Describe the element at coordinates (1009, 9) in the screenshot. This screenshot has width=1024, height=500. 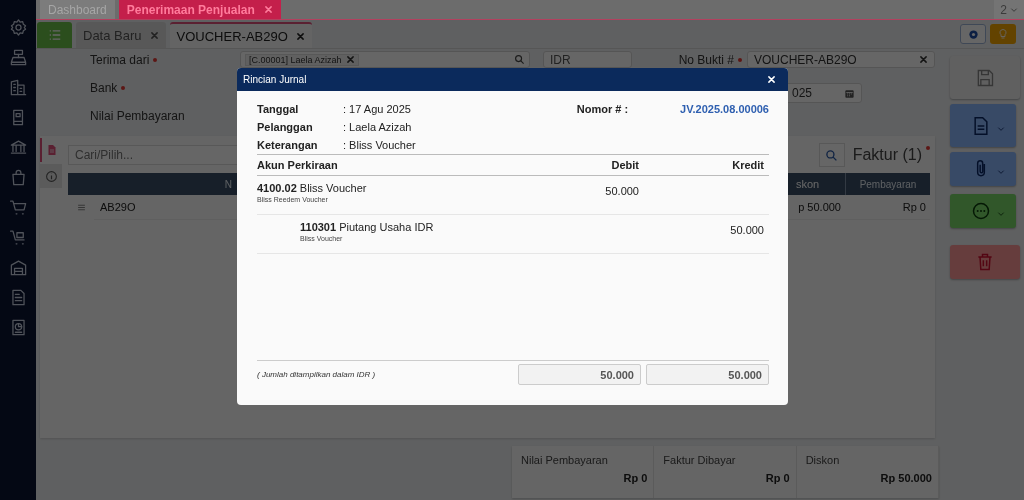
I see `window-count-button: 2` at that location.